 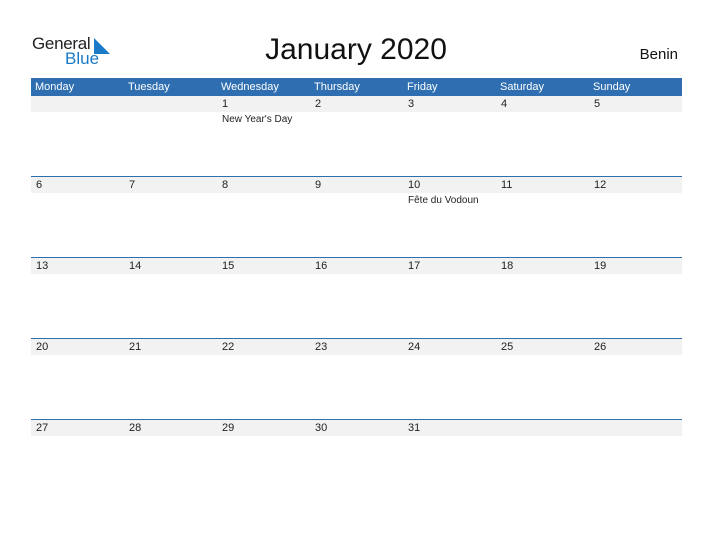 What do you see at coordinates (612, 87) in the screenshot?
I see `weekday-sunday: Sunday` at bounding box center [612, 87].